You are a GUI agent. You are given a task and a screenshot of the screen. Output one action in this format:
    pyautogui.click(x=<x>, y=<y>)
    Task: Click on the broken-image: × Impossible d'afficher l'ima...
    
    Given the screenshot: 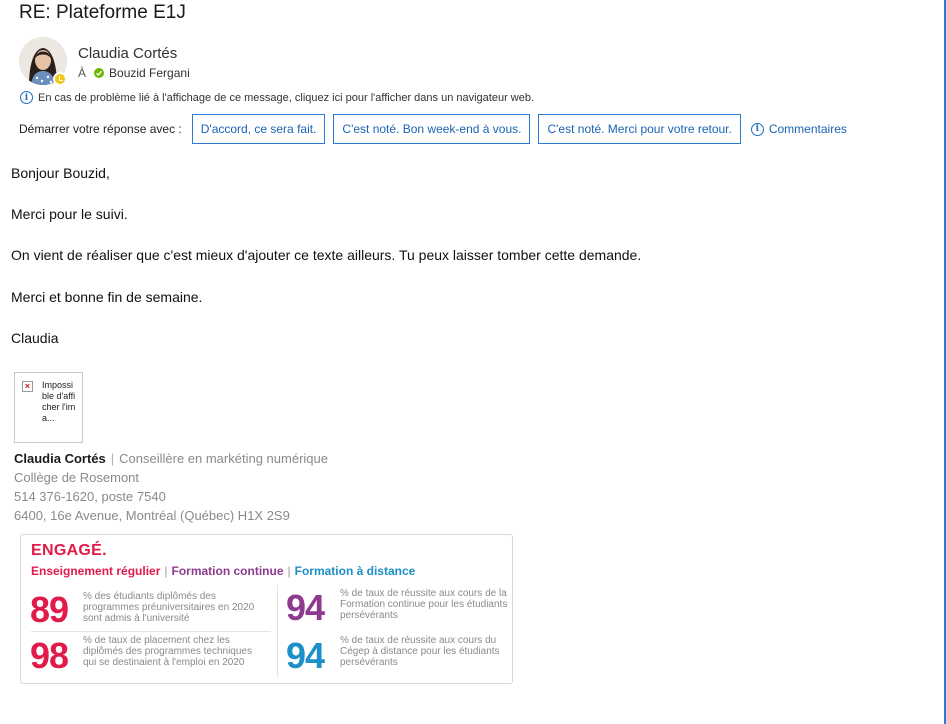 What is the action you would take?
    pyautogui.click(x=48, y=407)
    